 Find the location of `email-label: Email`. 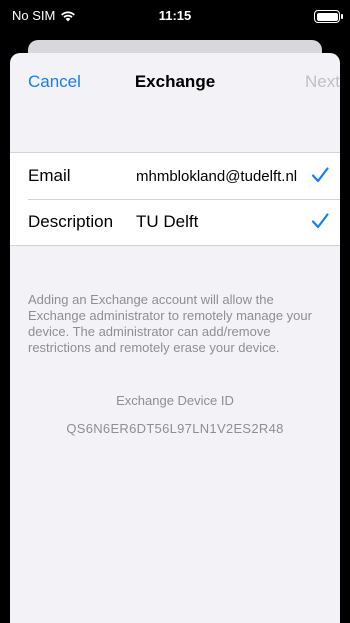

email-label: Email is located at coordinates (49, 175).